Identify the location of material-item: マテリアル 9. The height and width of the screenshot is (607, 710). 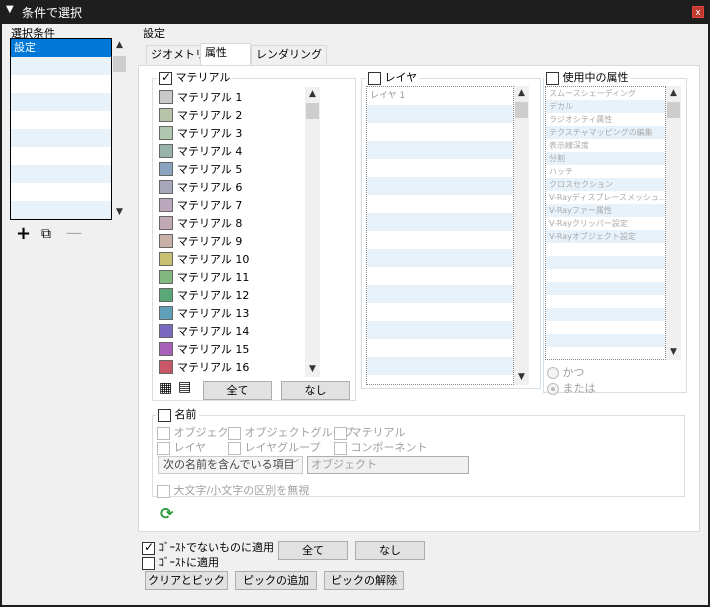
(199, 242).